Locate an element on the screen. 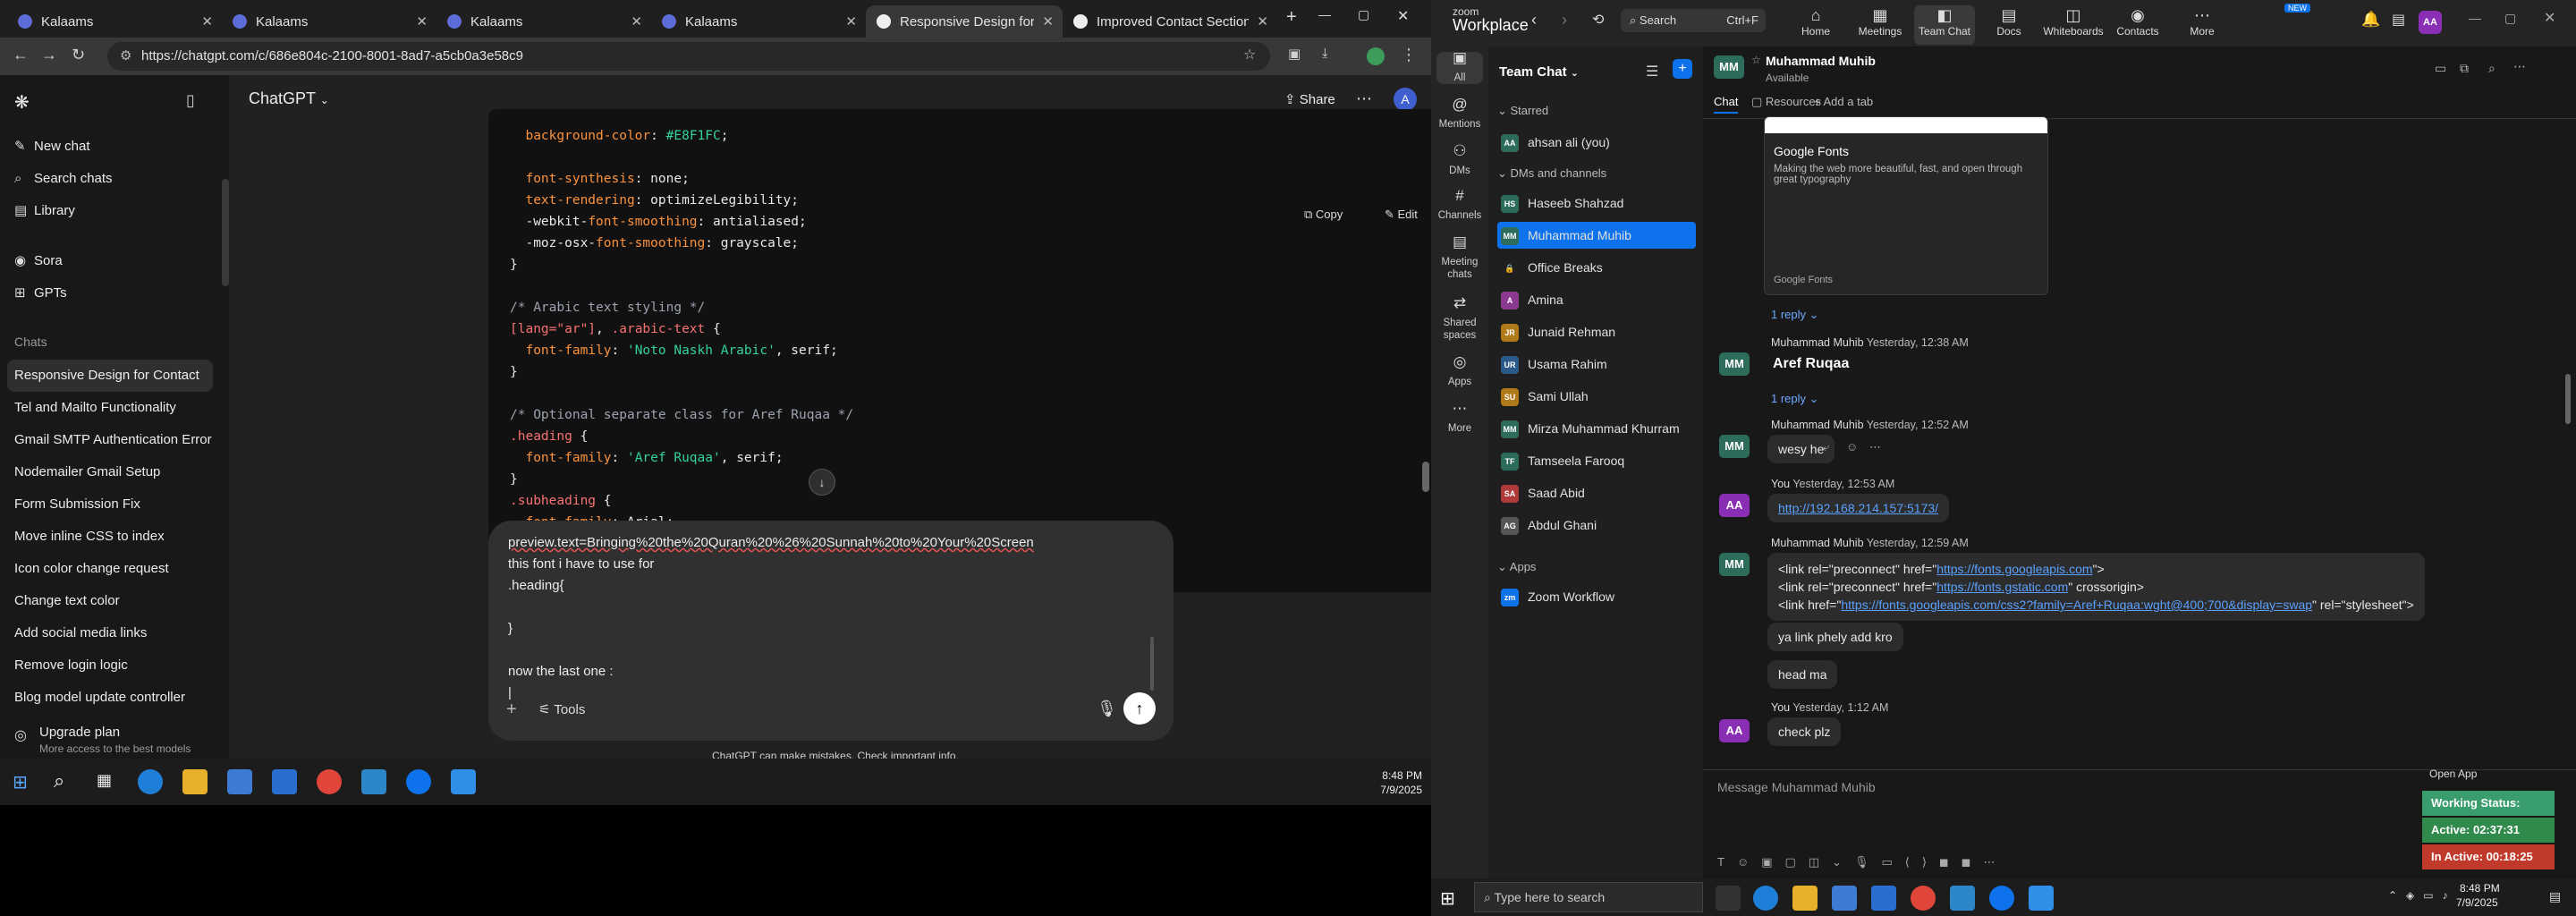  nav-docs: ▤ Docs is located at coordinates (2009, 25).